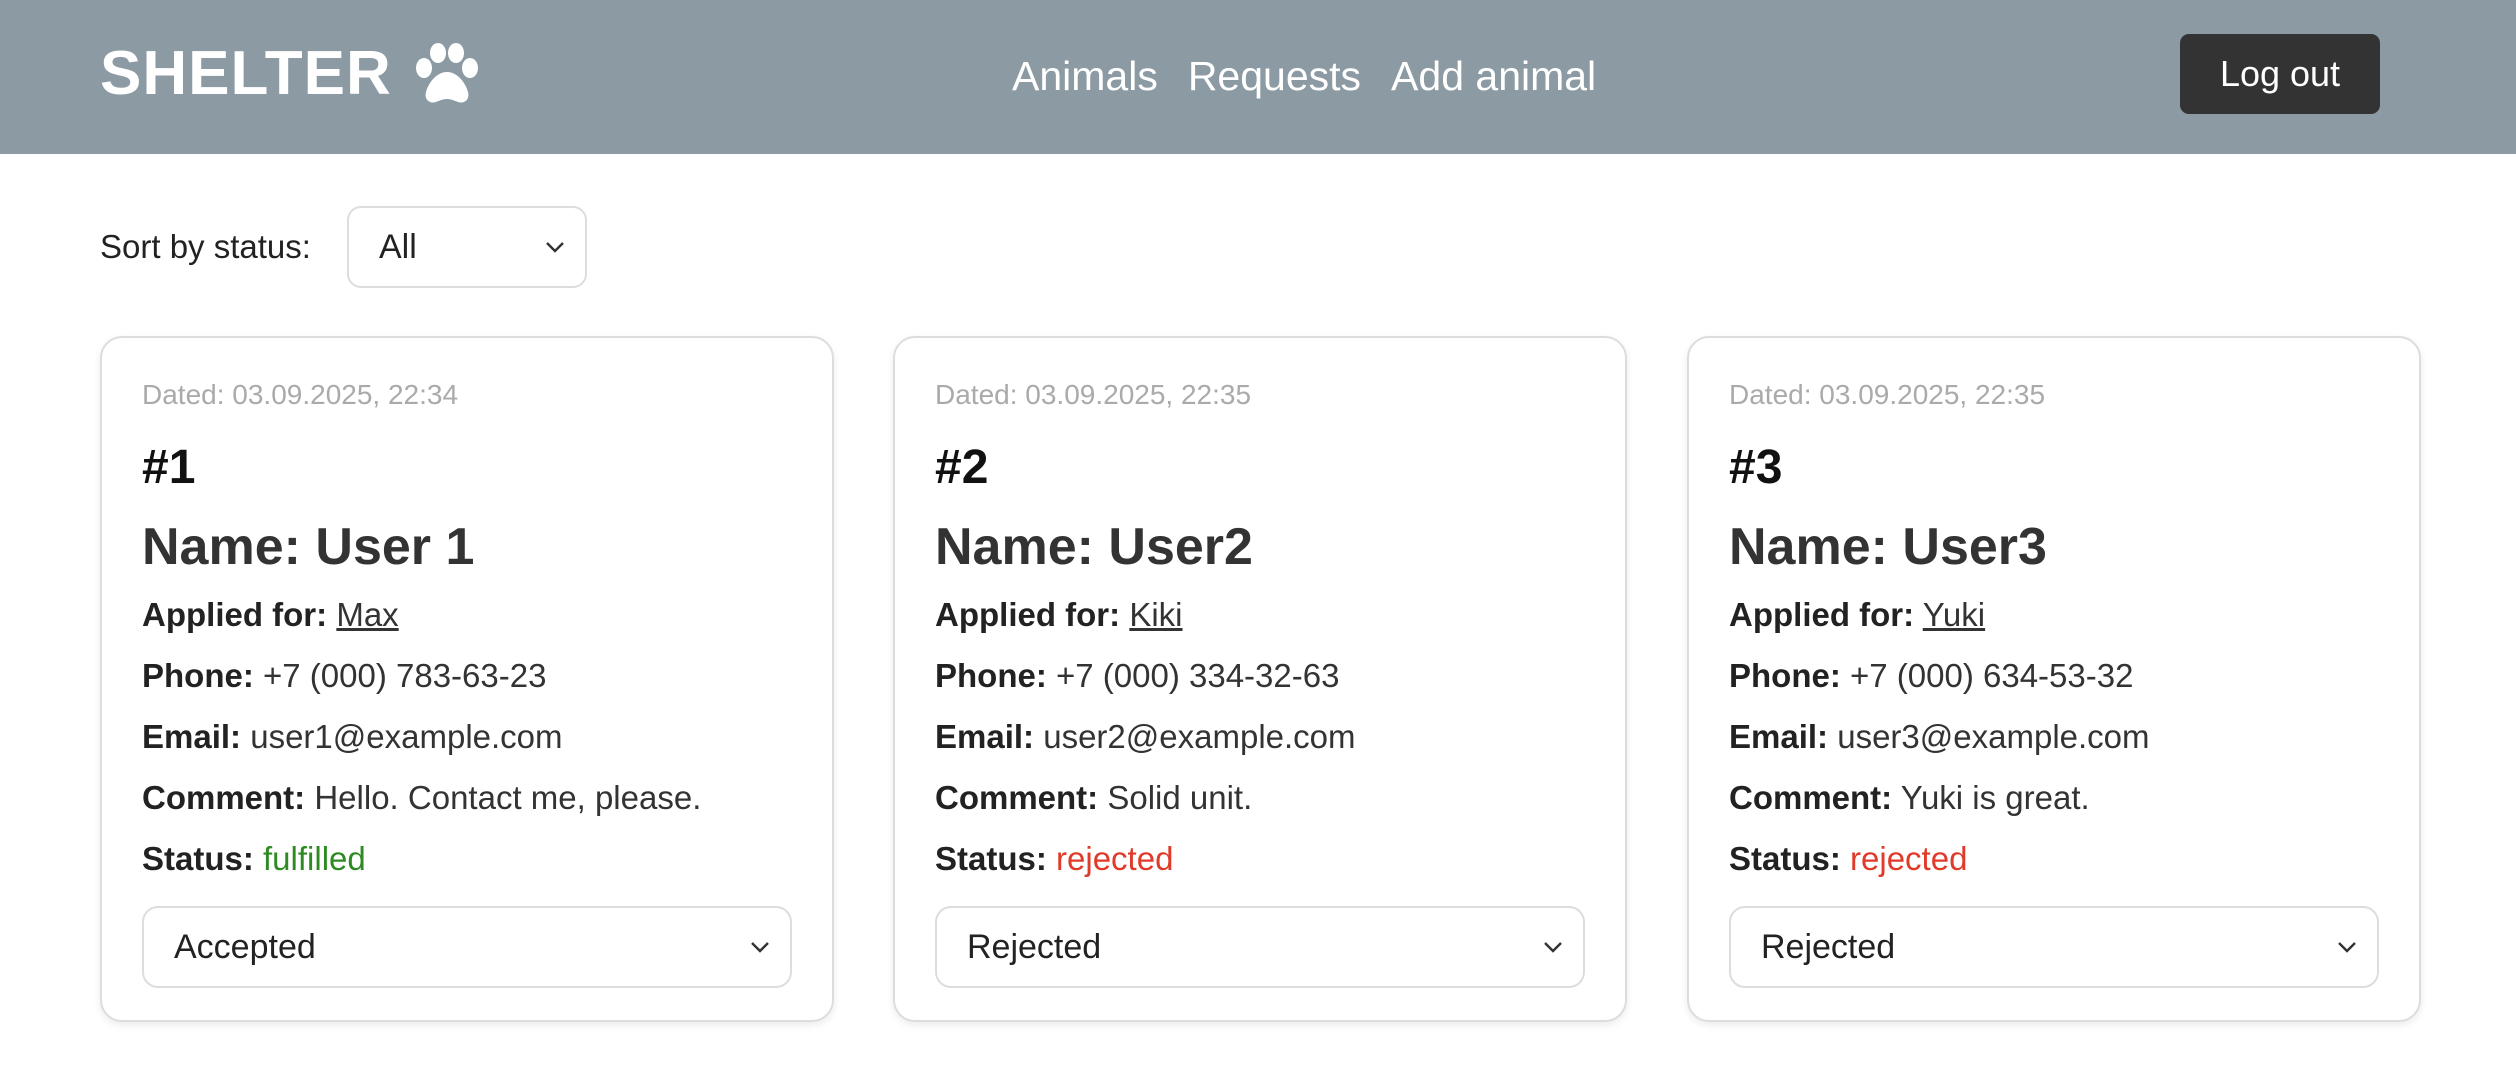 The height and width of the screenshot is (1070, 2516). What do you see at coordinates (246, 73) in the screenshot?
I see `logo-text: SHELTER` at bounding box center [246, 73].